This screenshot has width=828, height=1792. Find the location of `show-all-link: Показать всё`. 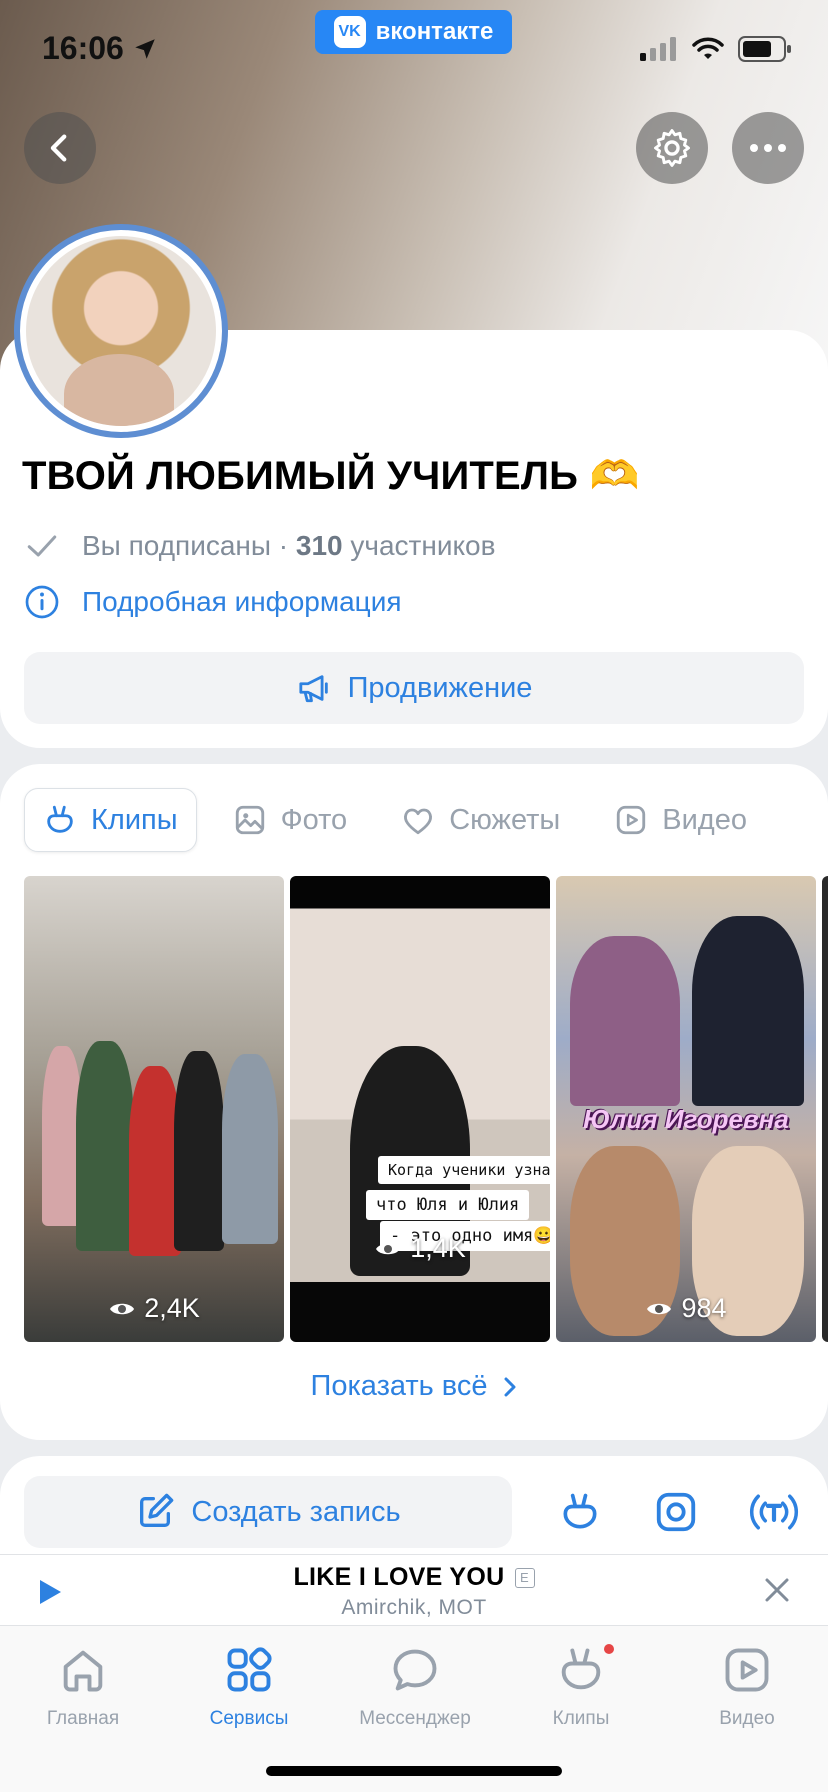

show-all-link: Показать всё is located at coordinates (414, 1386).